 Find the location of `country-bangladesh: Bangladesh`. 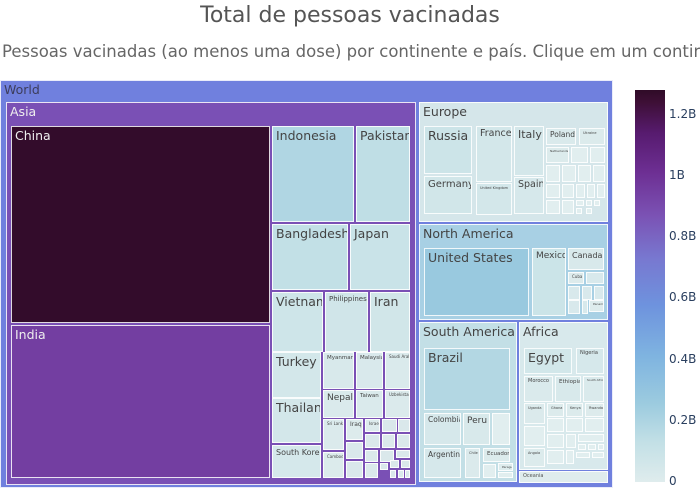

country-bangladesh: Bangladesh is located at coordinates (310, 257).